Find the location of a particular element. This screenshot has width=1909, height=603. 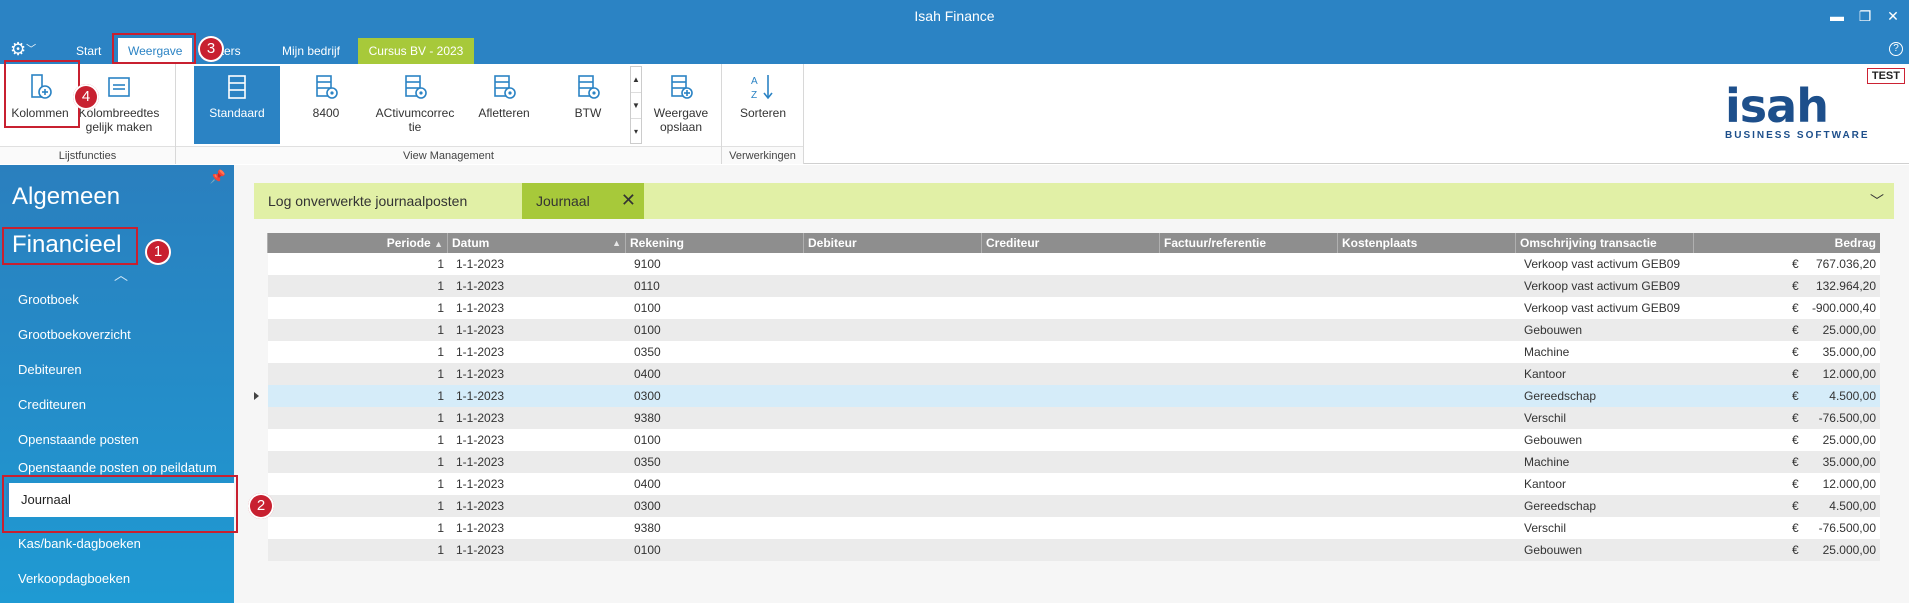

svg-text: A is located at coordinates (754, 81).